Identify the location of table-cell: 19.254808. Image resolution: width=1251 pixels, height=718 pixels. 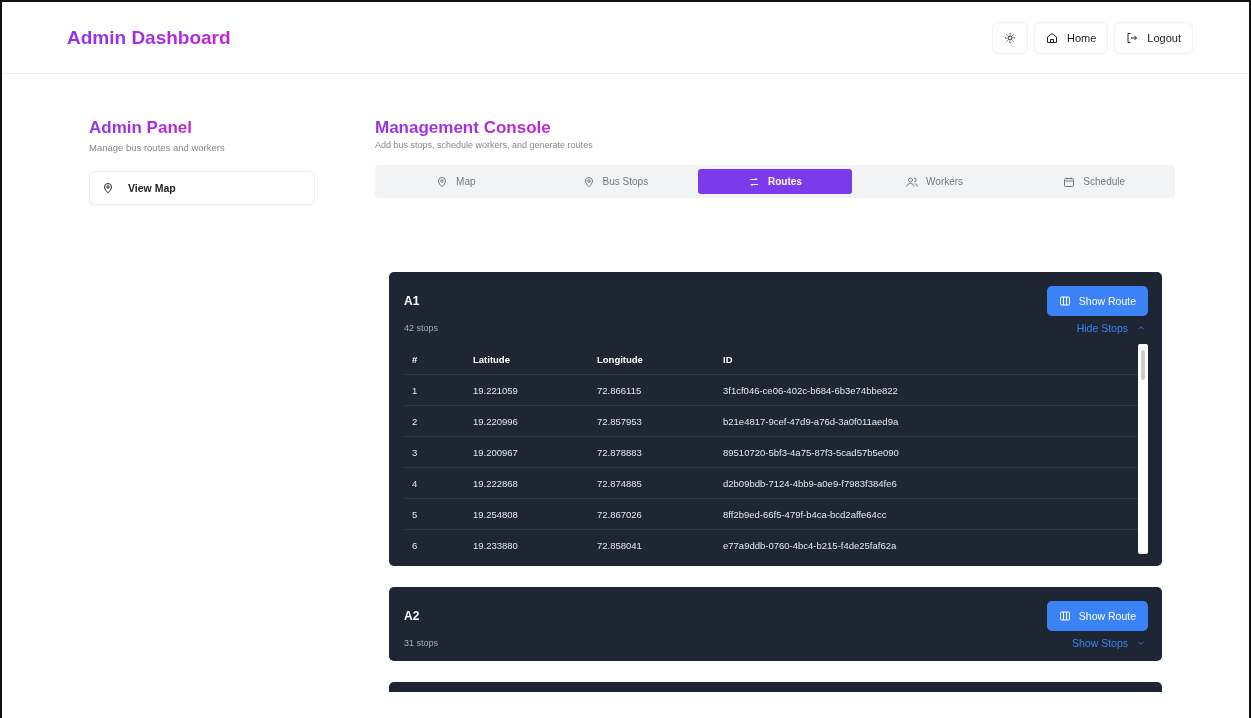
(527, 514).